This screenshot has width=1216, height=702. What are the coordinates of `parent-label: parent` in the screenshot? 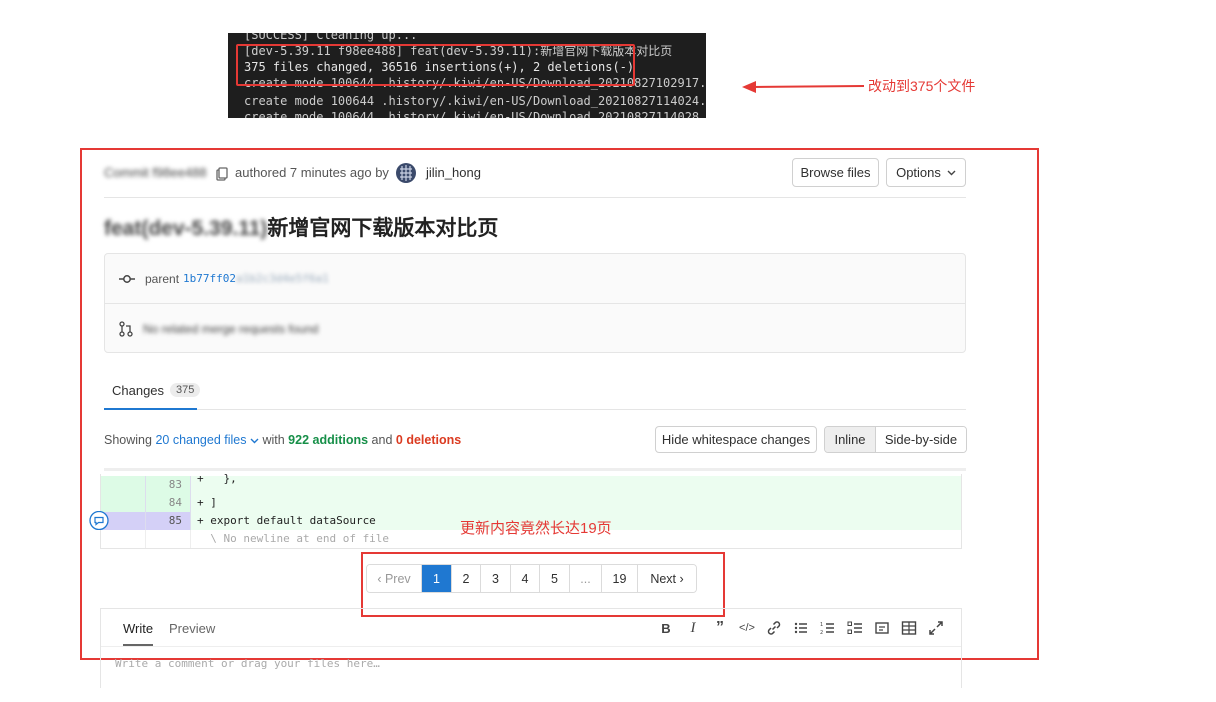 It's located at (162, 278).